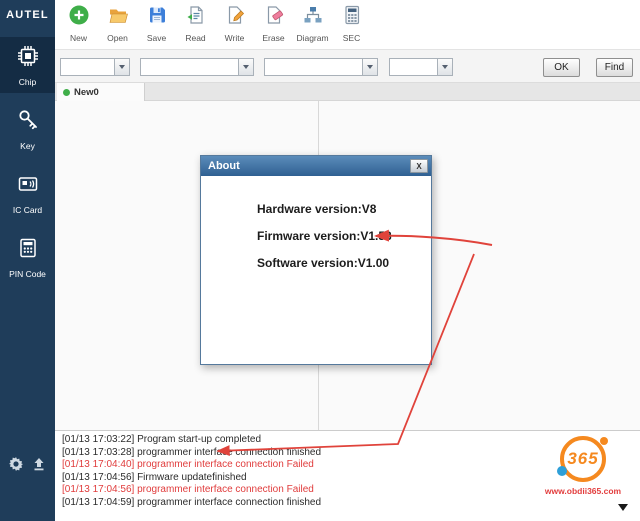 This screenshot has height=521, width=640. I want to click on gear-icon, so click(16, 464).